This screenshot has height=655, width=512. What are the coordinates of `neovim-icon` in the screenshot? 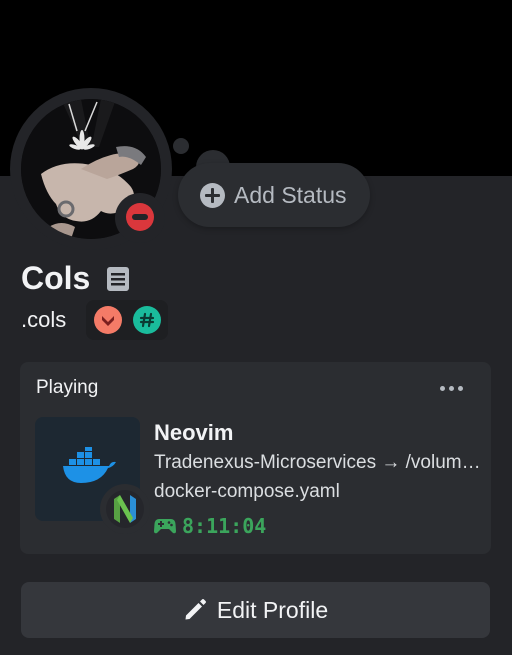 It's located at (125, 509).